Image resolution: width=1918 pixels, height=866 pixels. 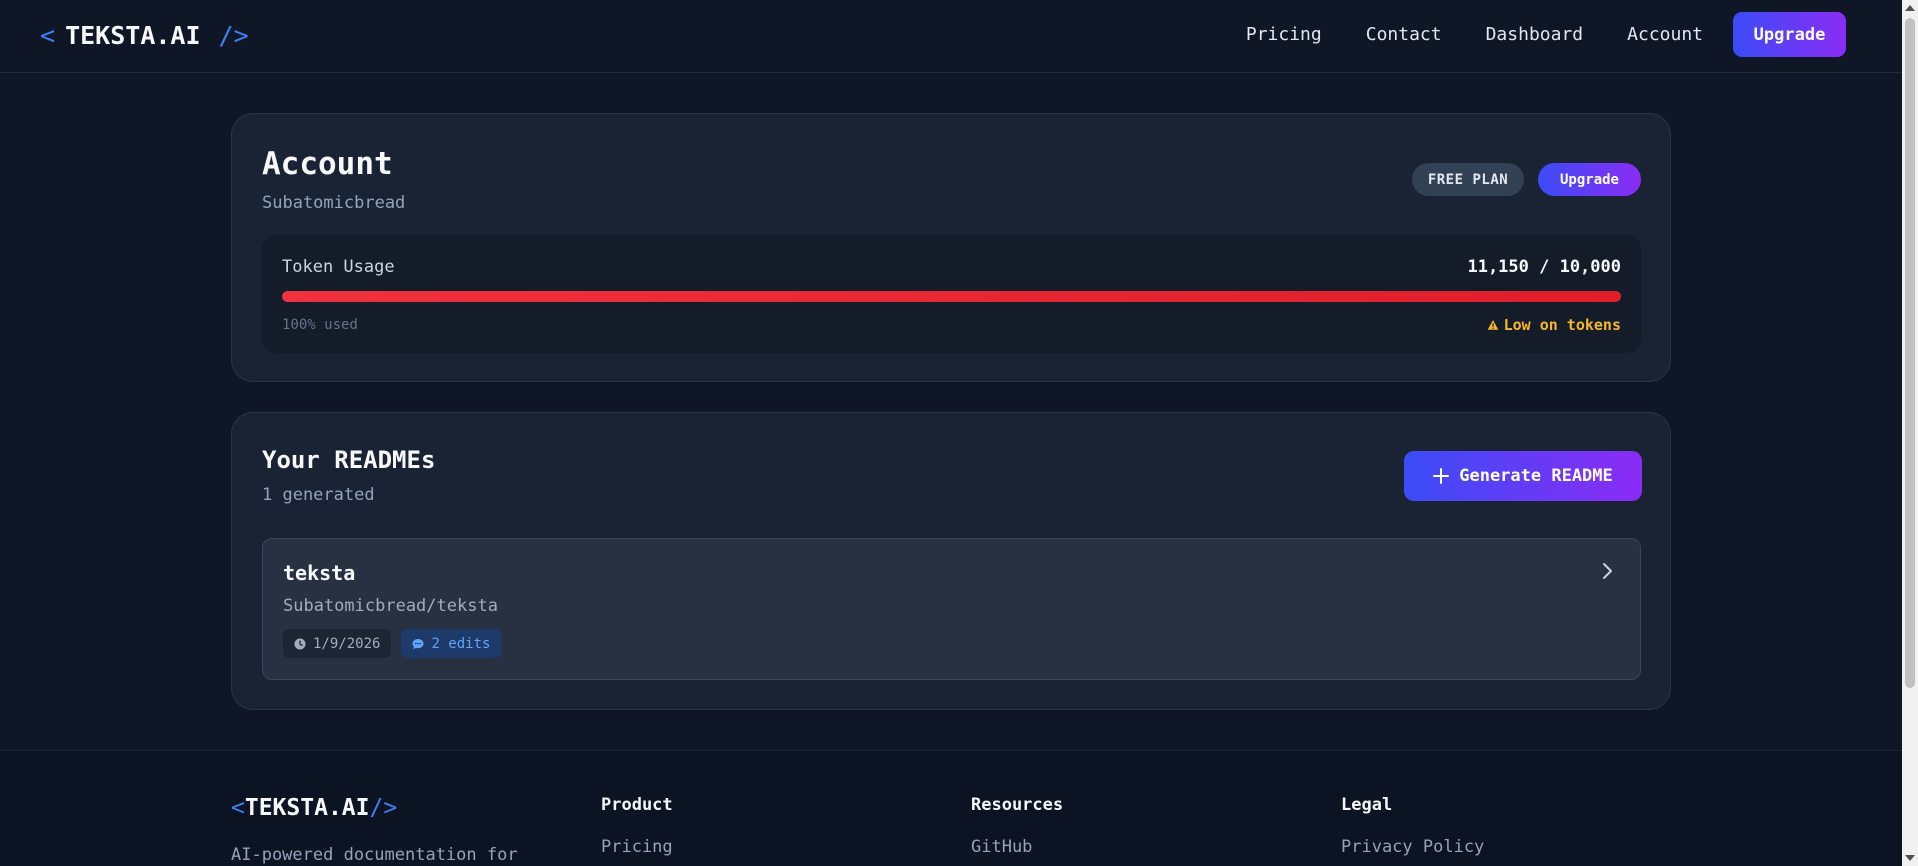 I want to click on nav-dashboard: Dashboard, so click(x=1535, y=34).